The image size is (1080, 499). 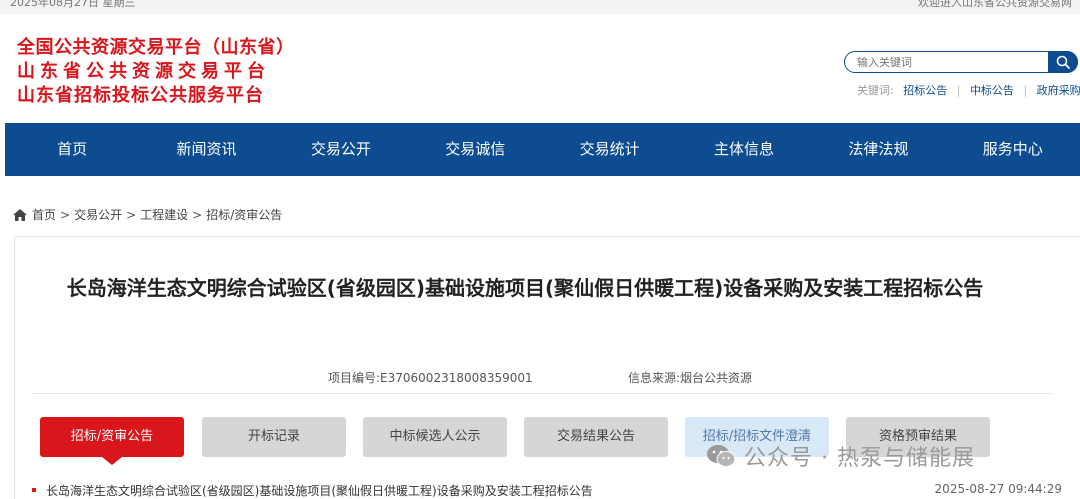 I want to click on keyword-link-gov-procurement: 政府采购, so click(x=1058, y=90).